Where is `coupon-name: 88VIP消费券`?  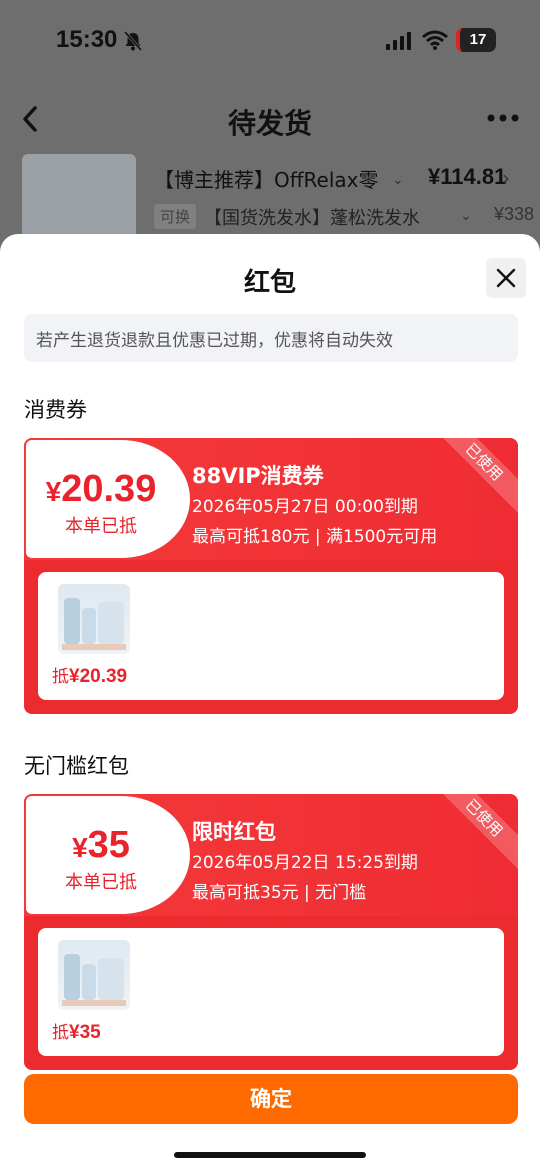
coupon-name: 88VIP消费券 is located at coordinates (258, 476).